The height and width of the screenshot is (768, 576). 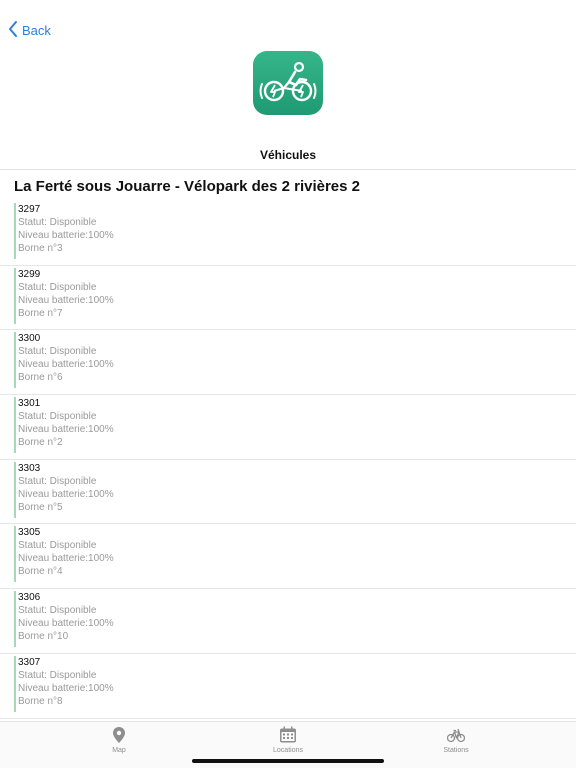 I want to click on vehicle-dock: Borne n°10, so click(x=43, y=637).